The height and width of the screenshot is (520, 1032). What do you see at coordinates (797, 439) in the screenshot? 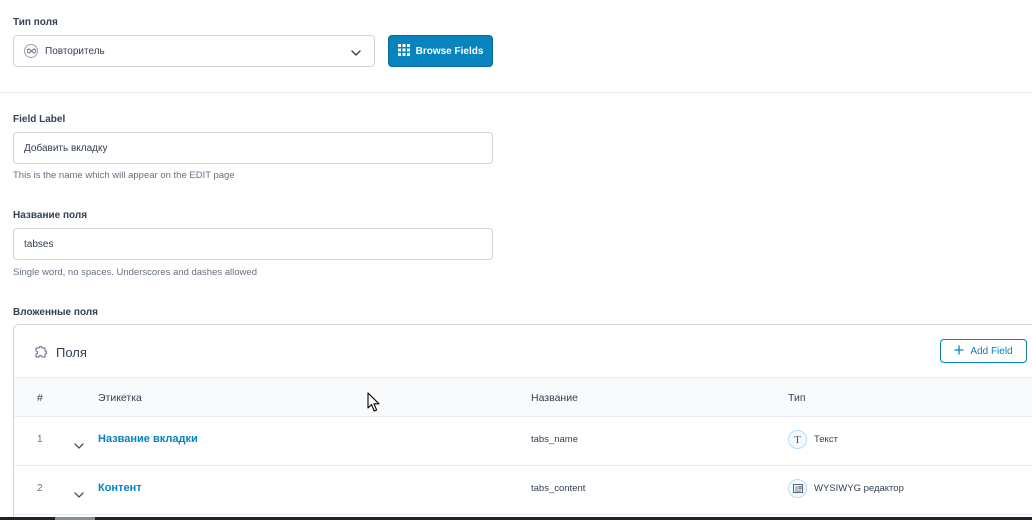
I see `text-type-icon: T` at bounding box center [797, 439].